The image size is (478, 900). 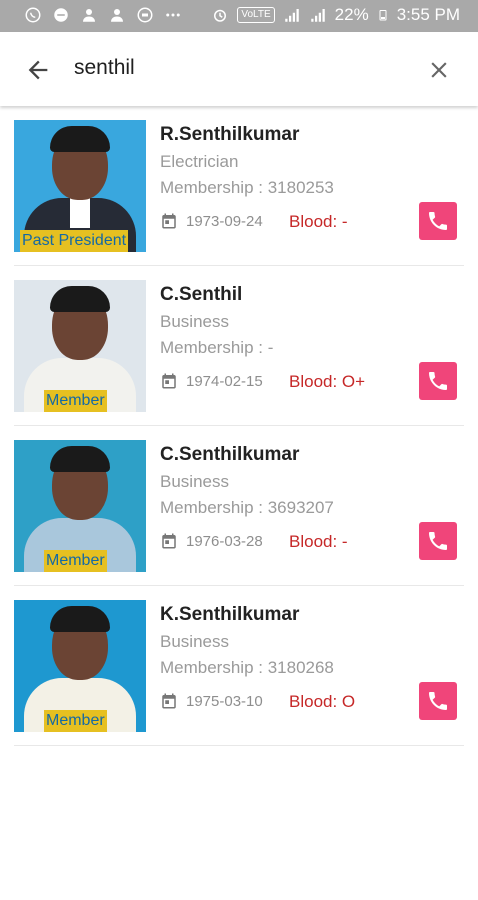 I want to click on volte-badge: VoLTE, so click(x=256, y=15).